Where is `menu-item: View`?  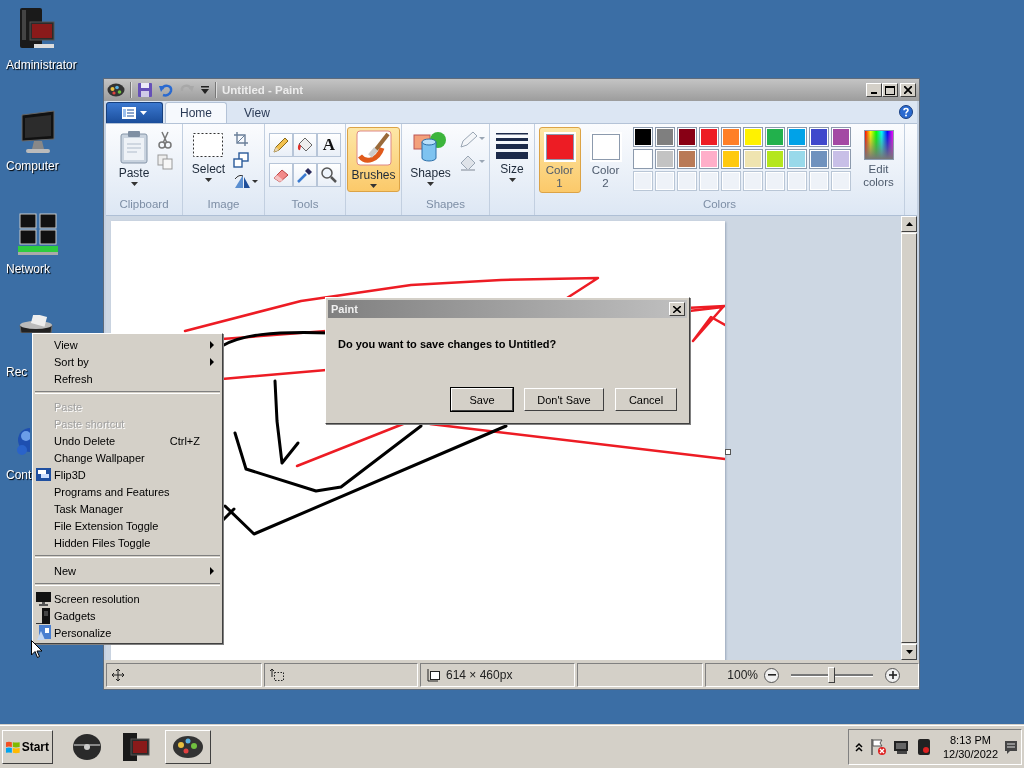
menu-item: View is located at coordinates (127, 344).